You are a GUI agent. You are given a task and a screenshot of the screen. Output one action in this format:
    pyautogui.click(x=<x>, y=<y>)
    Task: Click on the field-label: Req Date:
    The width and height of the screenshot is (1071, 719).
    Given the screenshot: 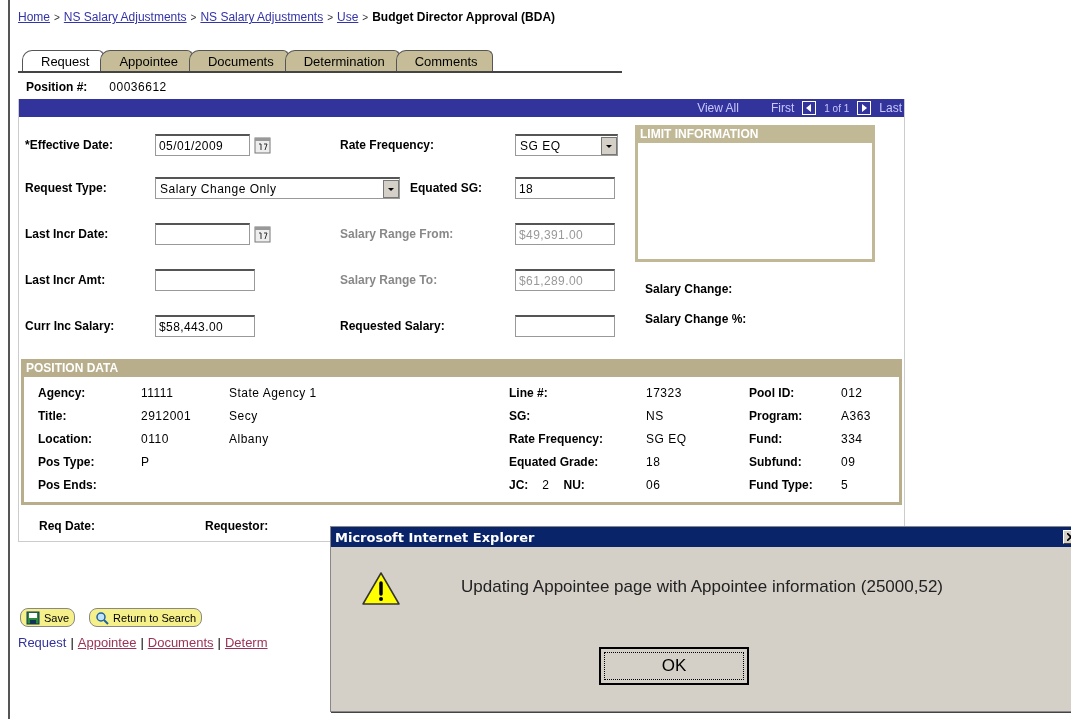 What is the action you would take?
    pyautogui.click(x=67, y=526)
    